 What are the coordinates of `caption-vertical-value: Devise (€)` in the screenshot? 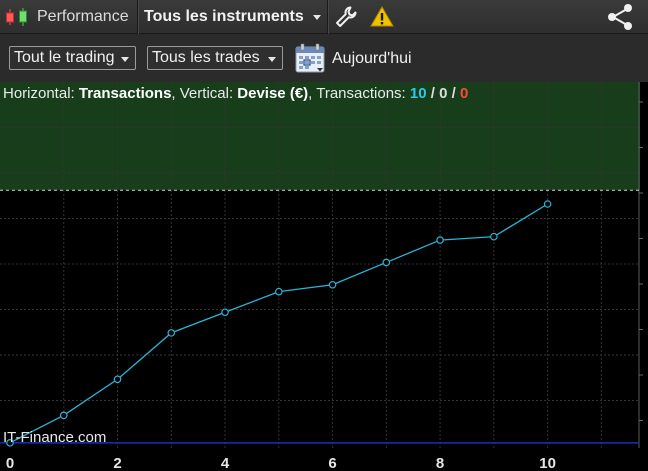 It's located at (273, 93).